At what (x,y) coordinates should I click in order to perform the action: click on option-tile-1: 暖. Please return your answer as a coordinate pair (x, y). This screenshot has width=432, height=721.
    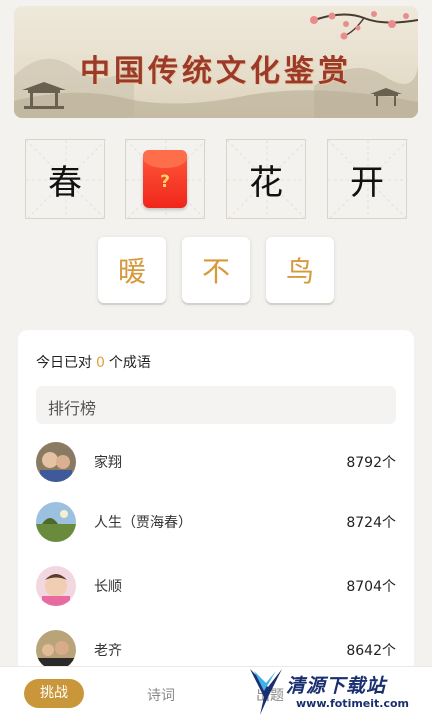
    Looking at the image, I should click on (132, 270).